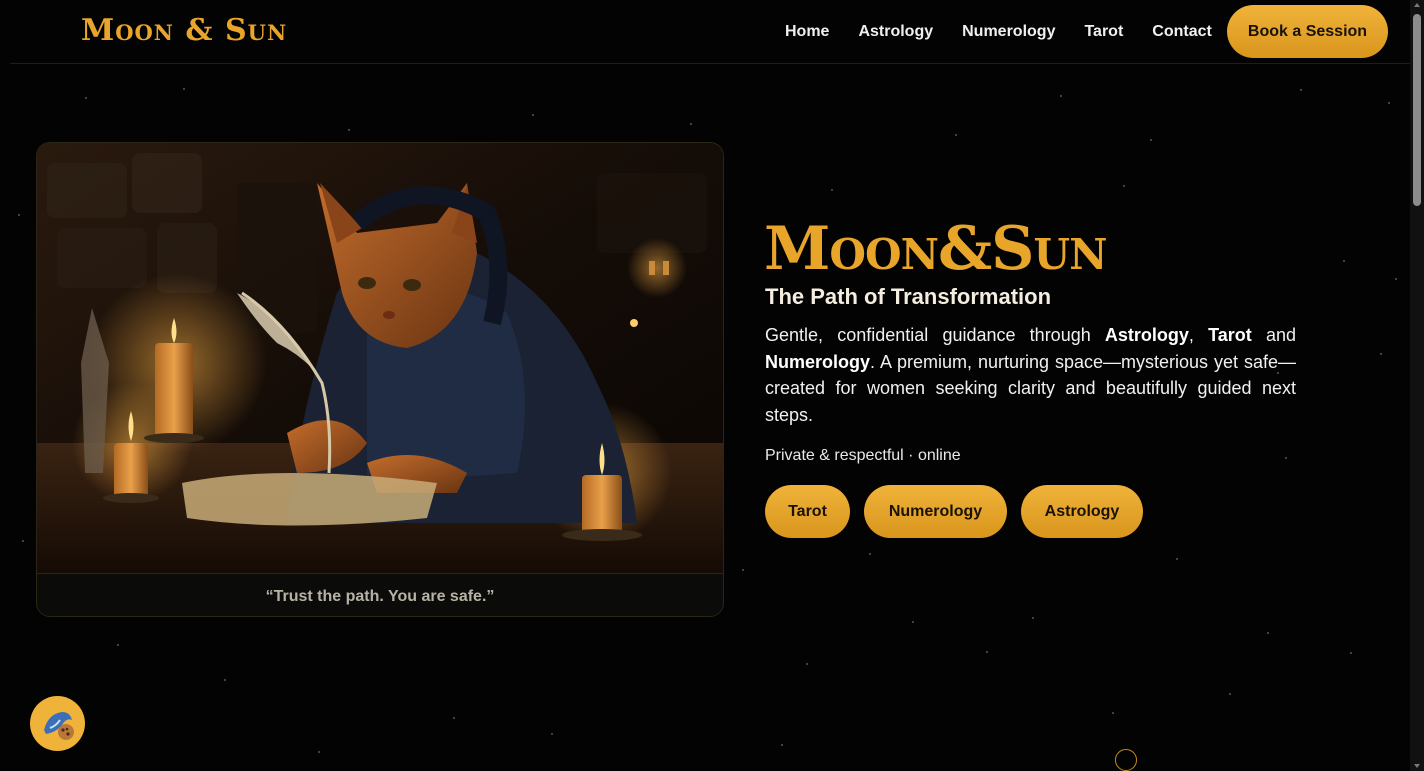 The height and width of the screenshot is (771, 1424). I want to click on main-nav: Home Astrology Numerology Tarot Contact, so click(1013, 32).